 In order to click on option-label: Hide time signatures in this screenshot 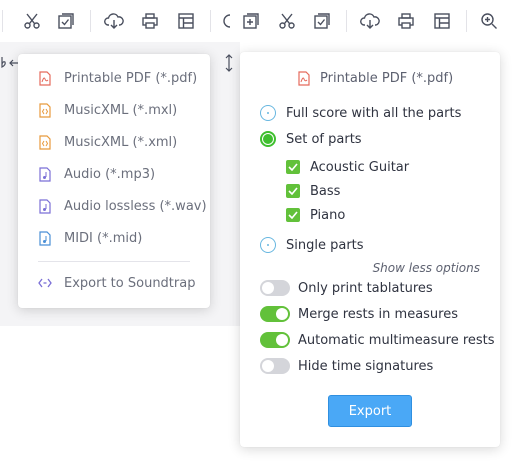, I will do `click(366, 366)`.